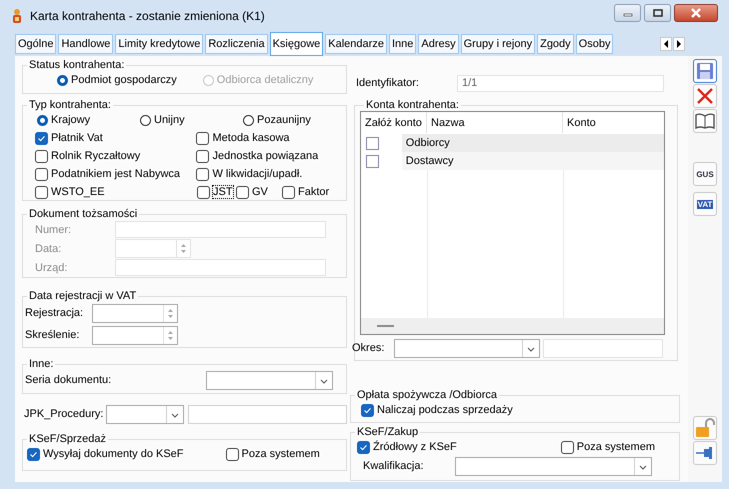 This screenshot has width=729, height=489. I want to click on field-label: Seria dokumentu:, so click(68, 380).